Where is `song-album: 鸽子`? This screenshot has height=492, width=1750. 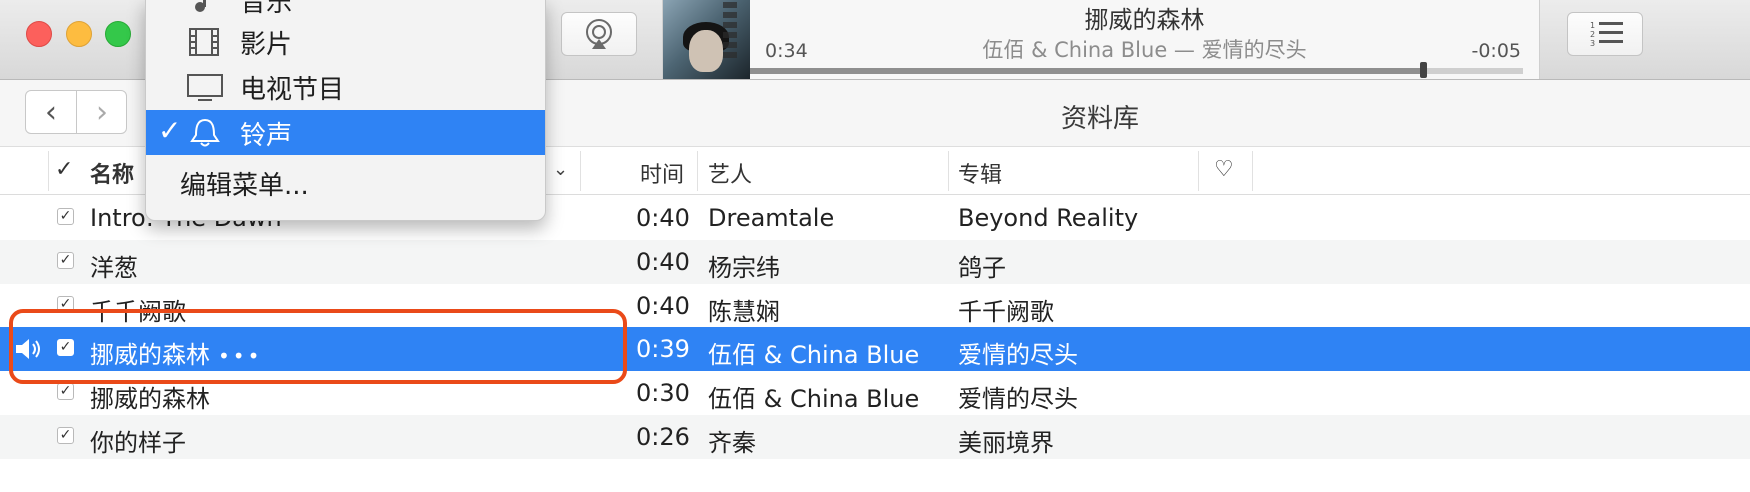 song-album: 鸽子 is located at coordinates (982, 268).